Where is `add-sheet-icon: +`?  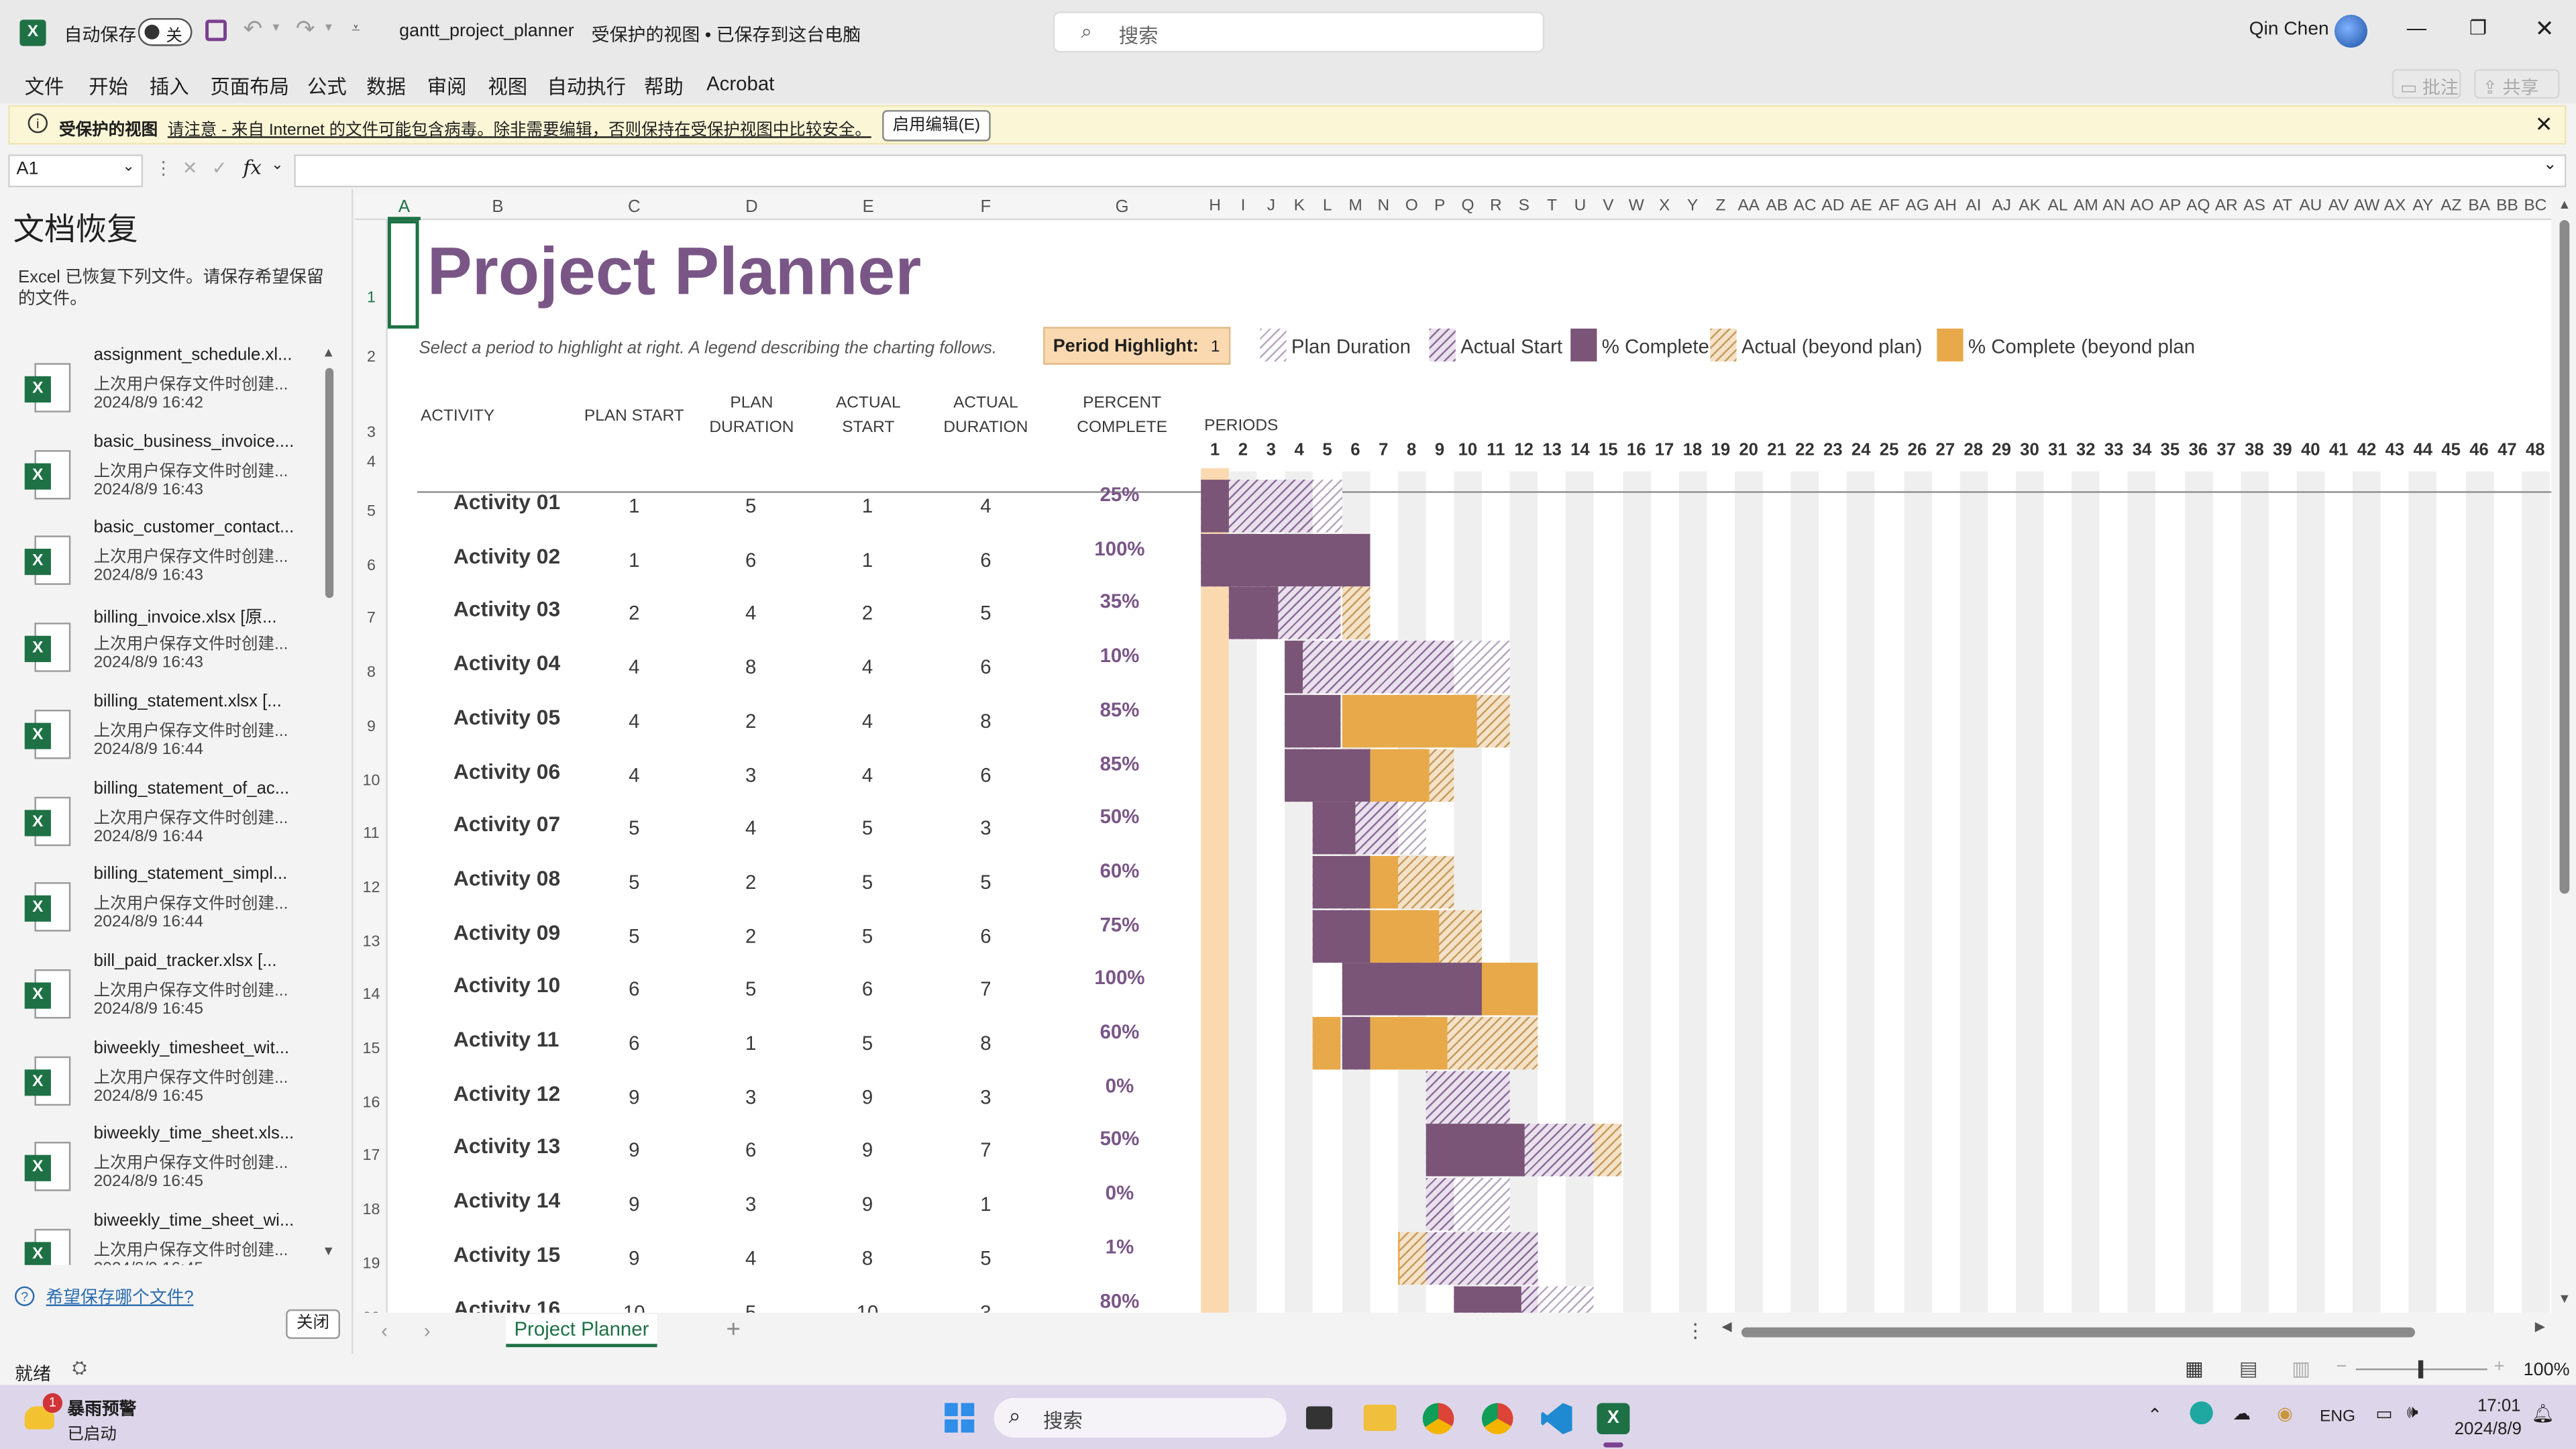
add-sheet-icon: + is located at coordinates (733, 1330).